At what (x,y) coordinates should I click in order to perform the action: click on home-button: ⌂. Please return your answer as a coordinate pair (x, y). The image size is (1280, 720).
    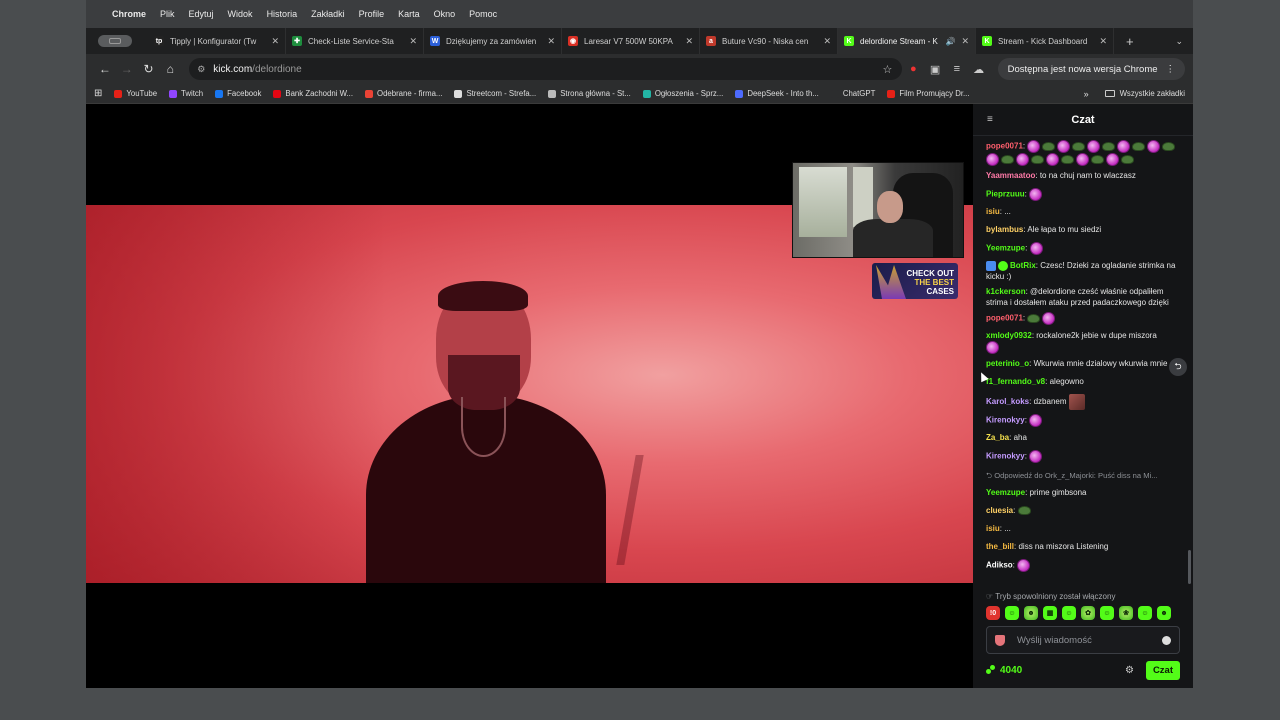
    Looking at the image, I should click on (170, 69).